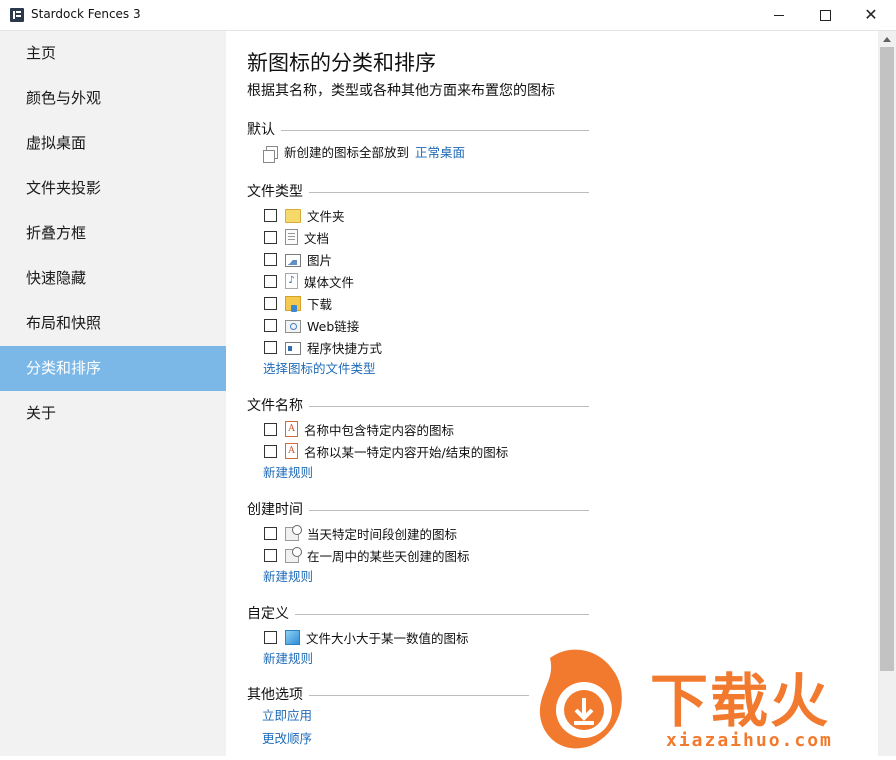 The image size is (896, 760). Describe the element at coordinates (779, 15) in the screenshot. I see `minimize-button` at that location.